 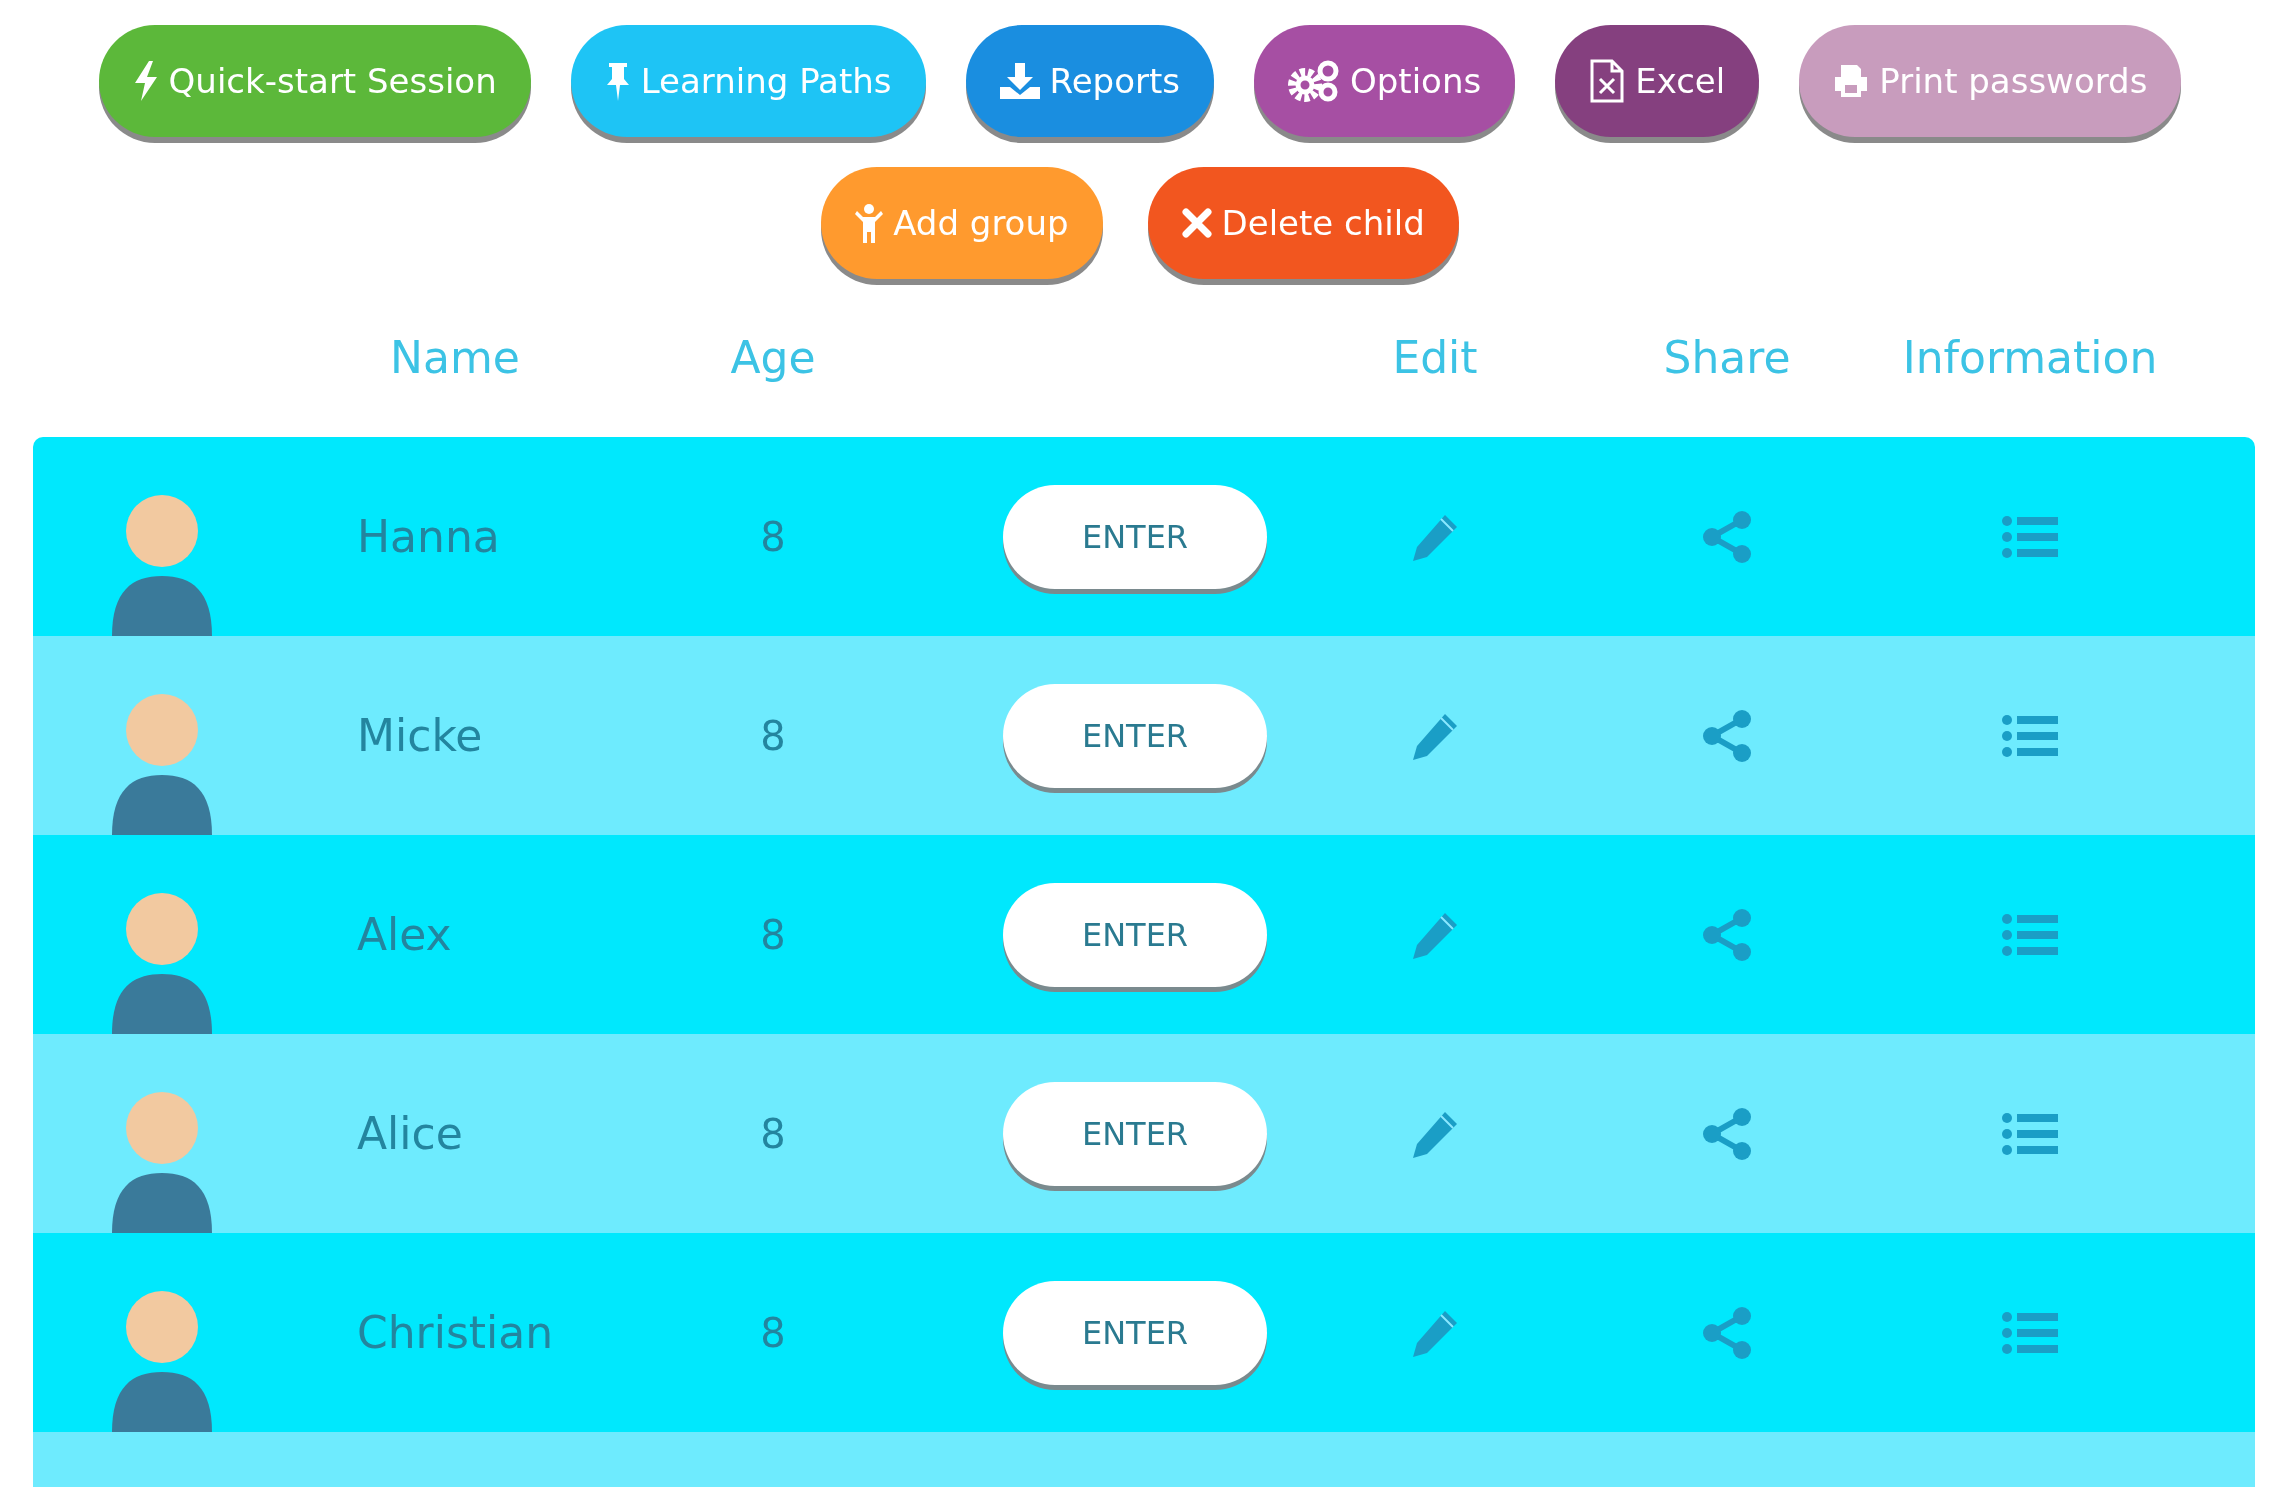 I want to click on column-header: Edit, so click(x=1435, y=358).